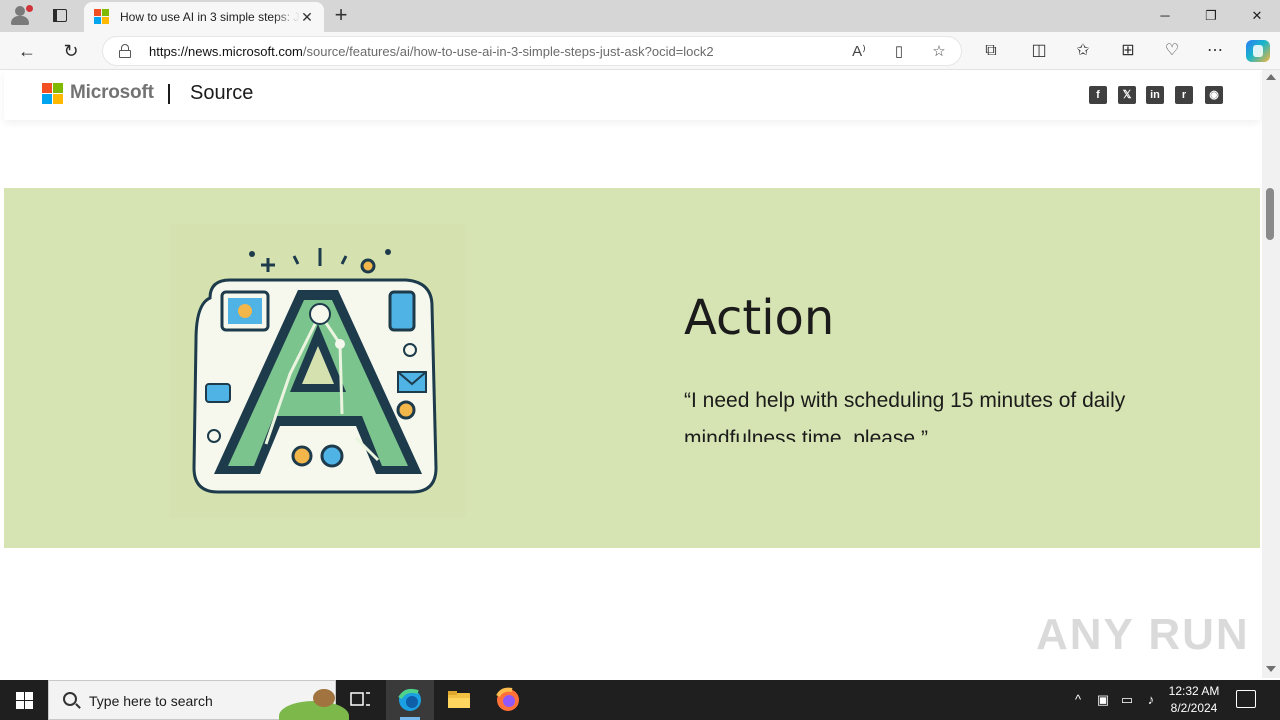 The width and height of the screenshot is (1280, 720). Describe the element at coordinates (1270, 214) in the screenshot. I see `scroll-thumb` at that location.